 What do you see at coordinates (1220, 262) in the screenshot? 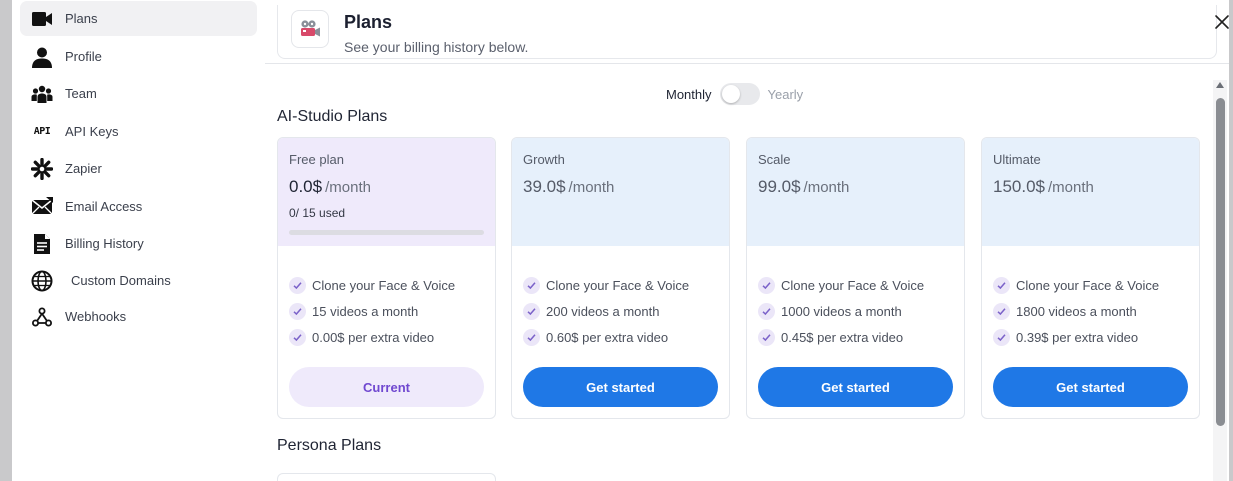
I see `scrollbar-thumb` at bounding box center [1220, 262].